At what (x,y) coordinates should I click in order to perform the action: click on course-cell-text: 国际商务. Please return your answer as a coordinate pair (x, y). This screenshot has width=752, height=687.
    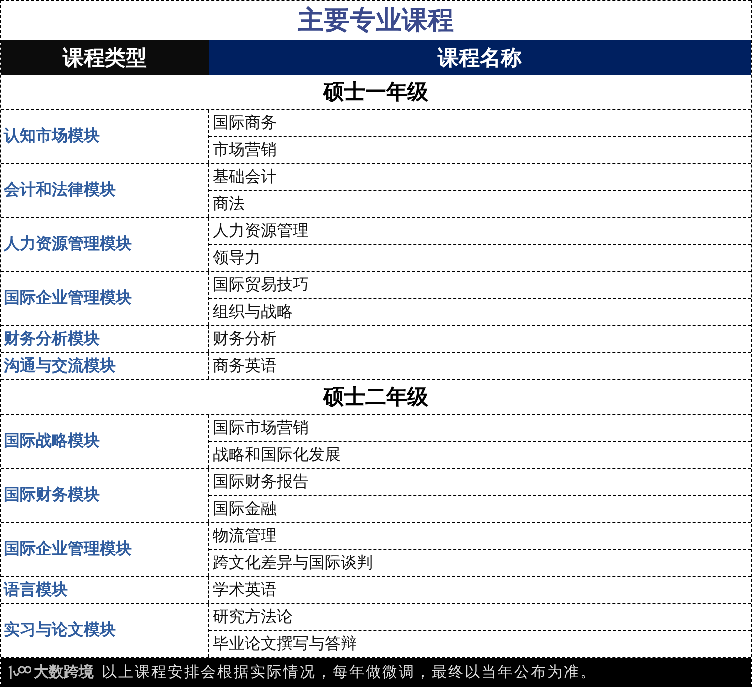
    Looking at the image, I should click on (245, 123).